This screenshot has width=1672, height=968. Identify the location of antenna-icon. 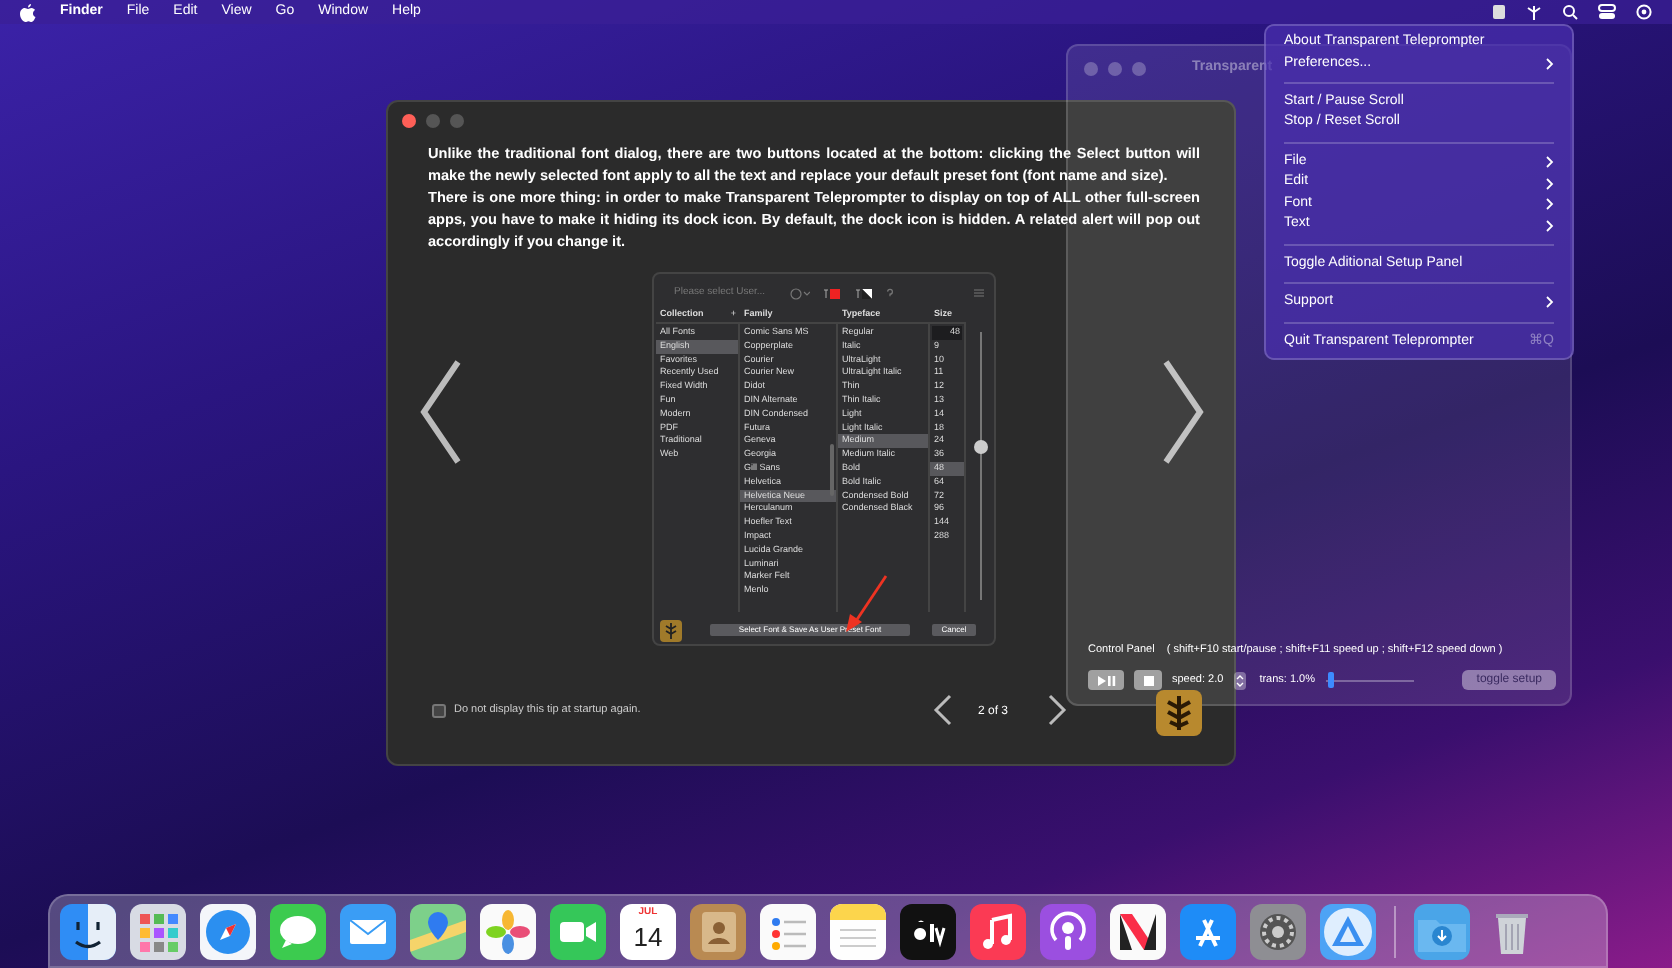
(1534, 12).